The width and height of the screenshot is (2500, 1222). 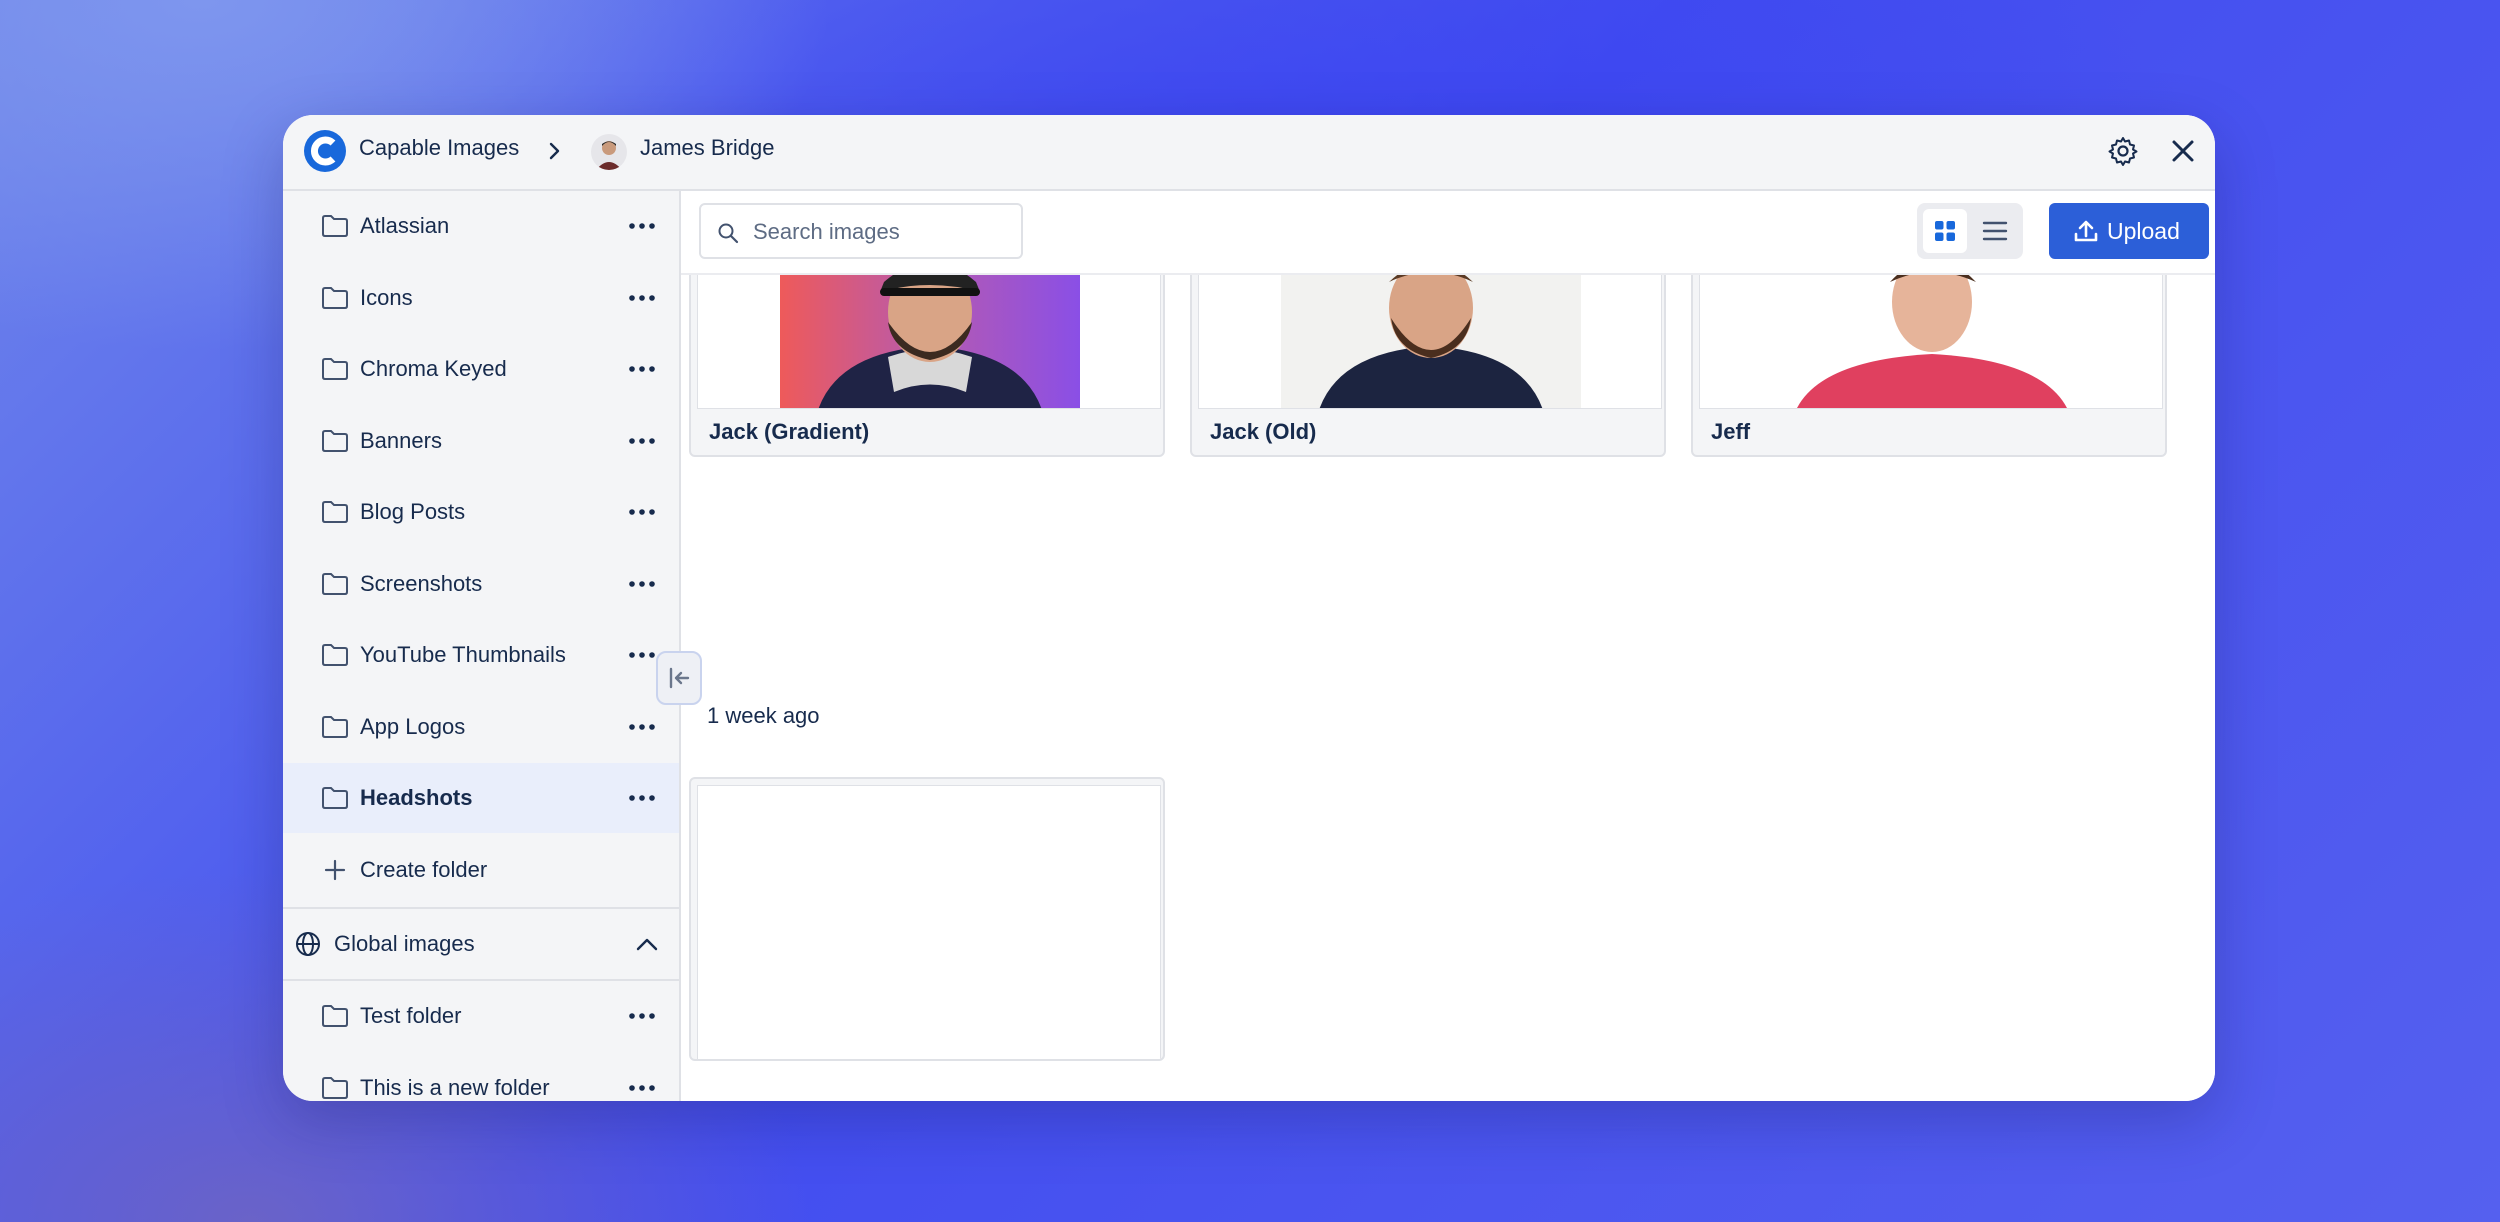 What do you see at coordinates (404, 943) in the screenshot?
I see `global-images-label: Global images` at bounding box center [404, 943].